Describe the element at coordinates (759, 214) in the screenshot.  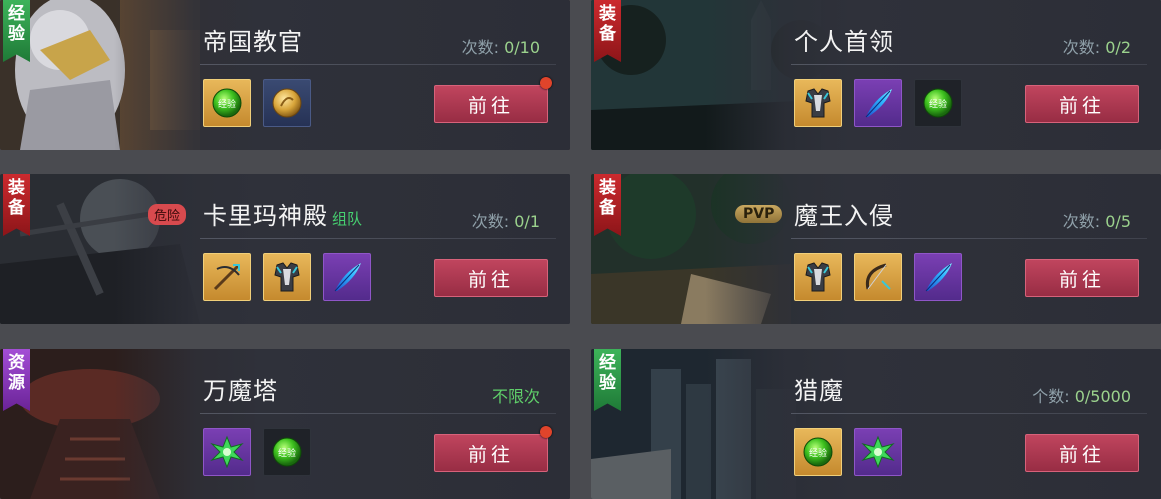
I see `pvp-badge: PVP` at that location.